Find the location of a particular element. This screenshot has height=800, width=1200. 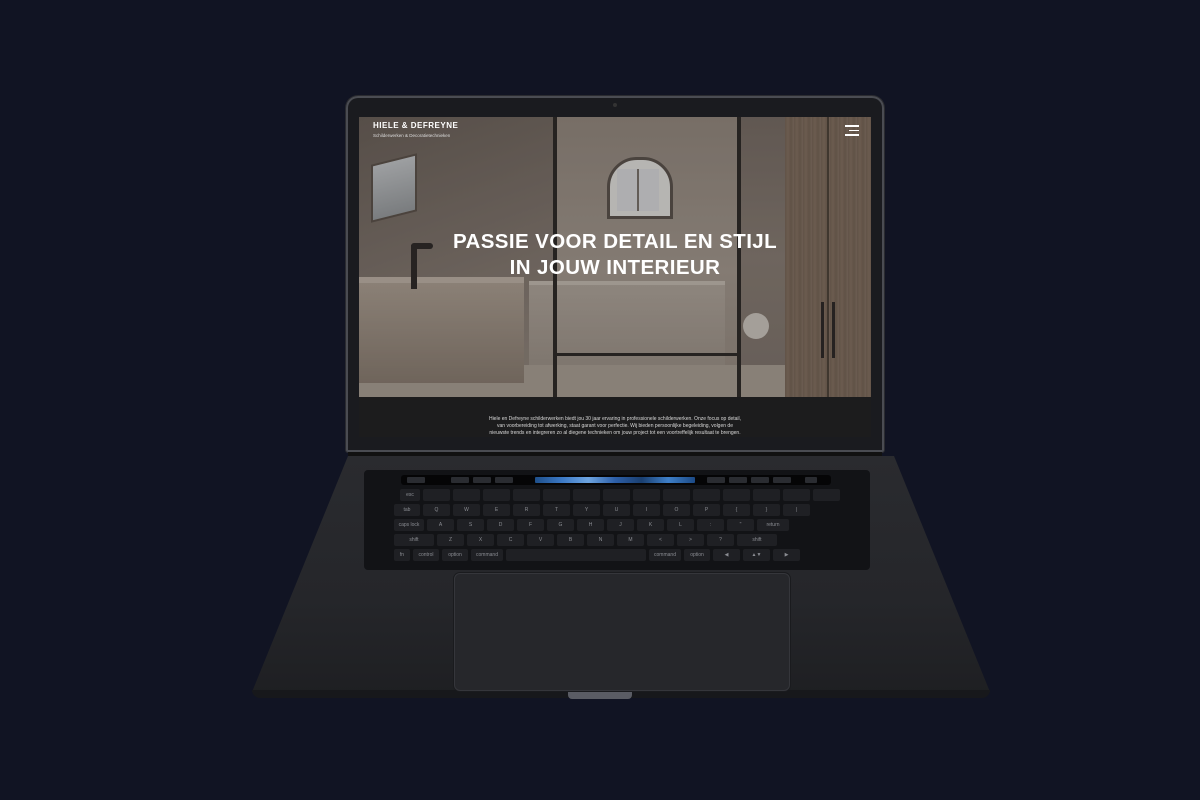

touchbar-esc-key is located at coordinates (416, 480).